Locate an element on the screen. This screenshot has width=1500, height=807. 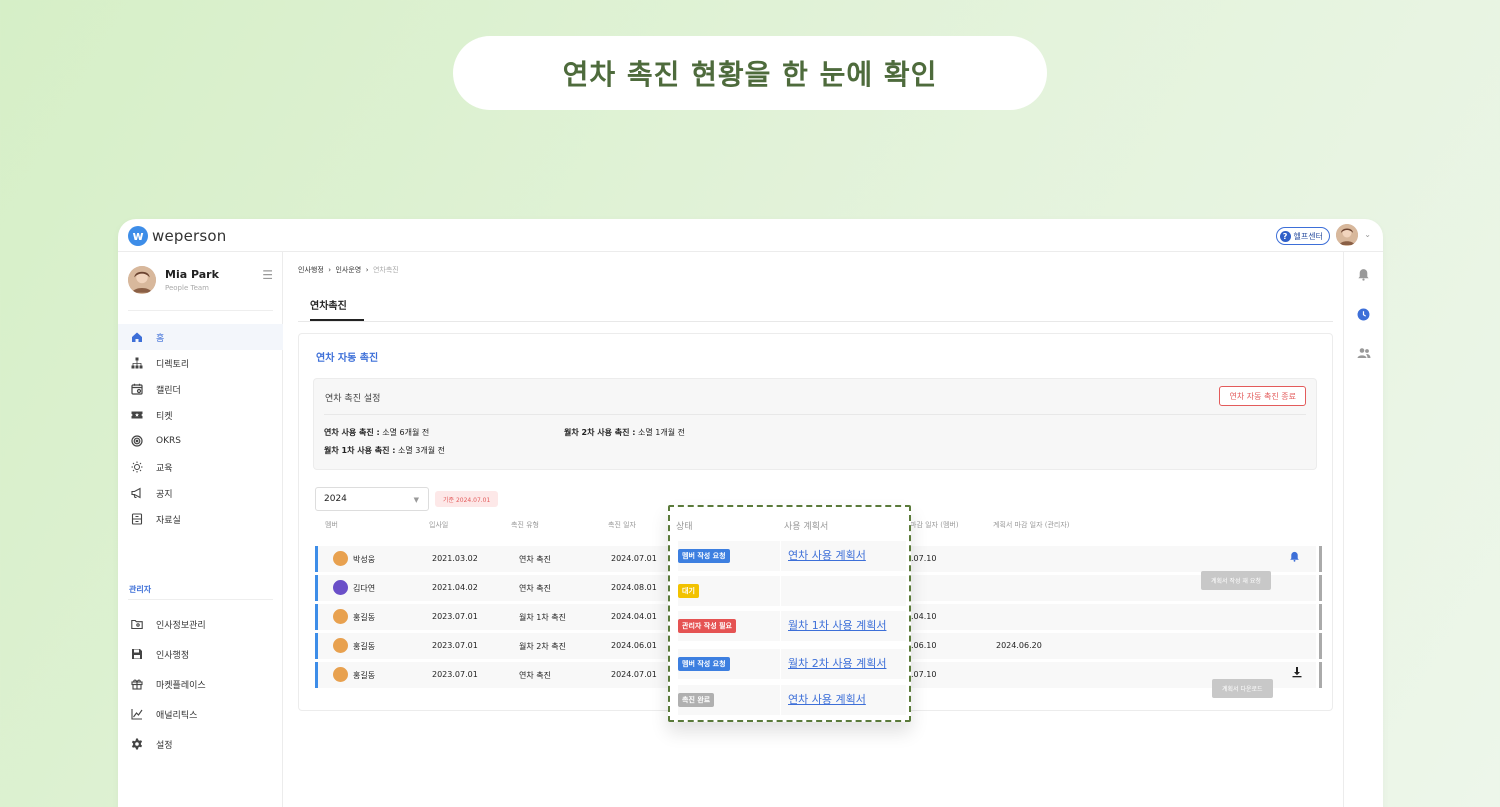
cell-type: 월차 2차 촉진 is located at coordinates (542, 646).